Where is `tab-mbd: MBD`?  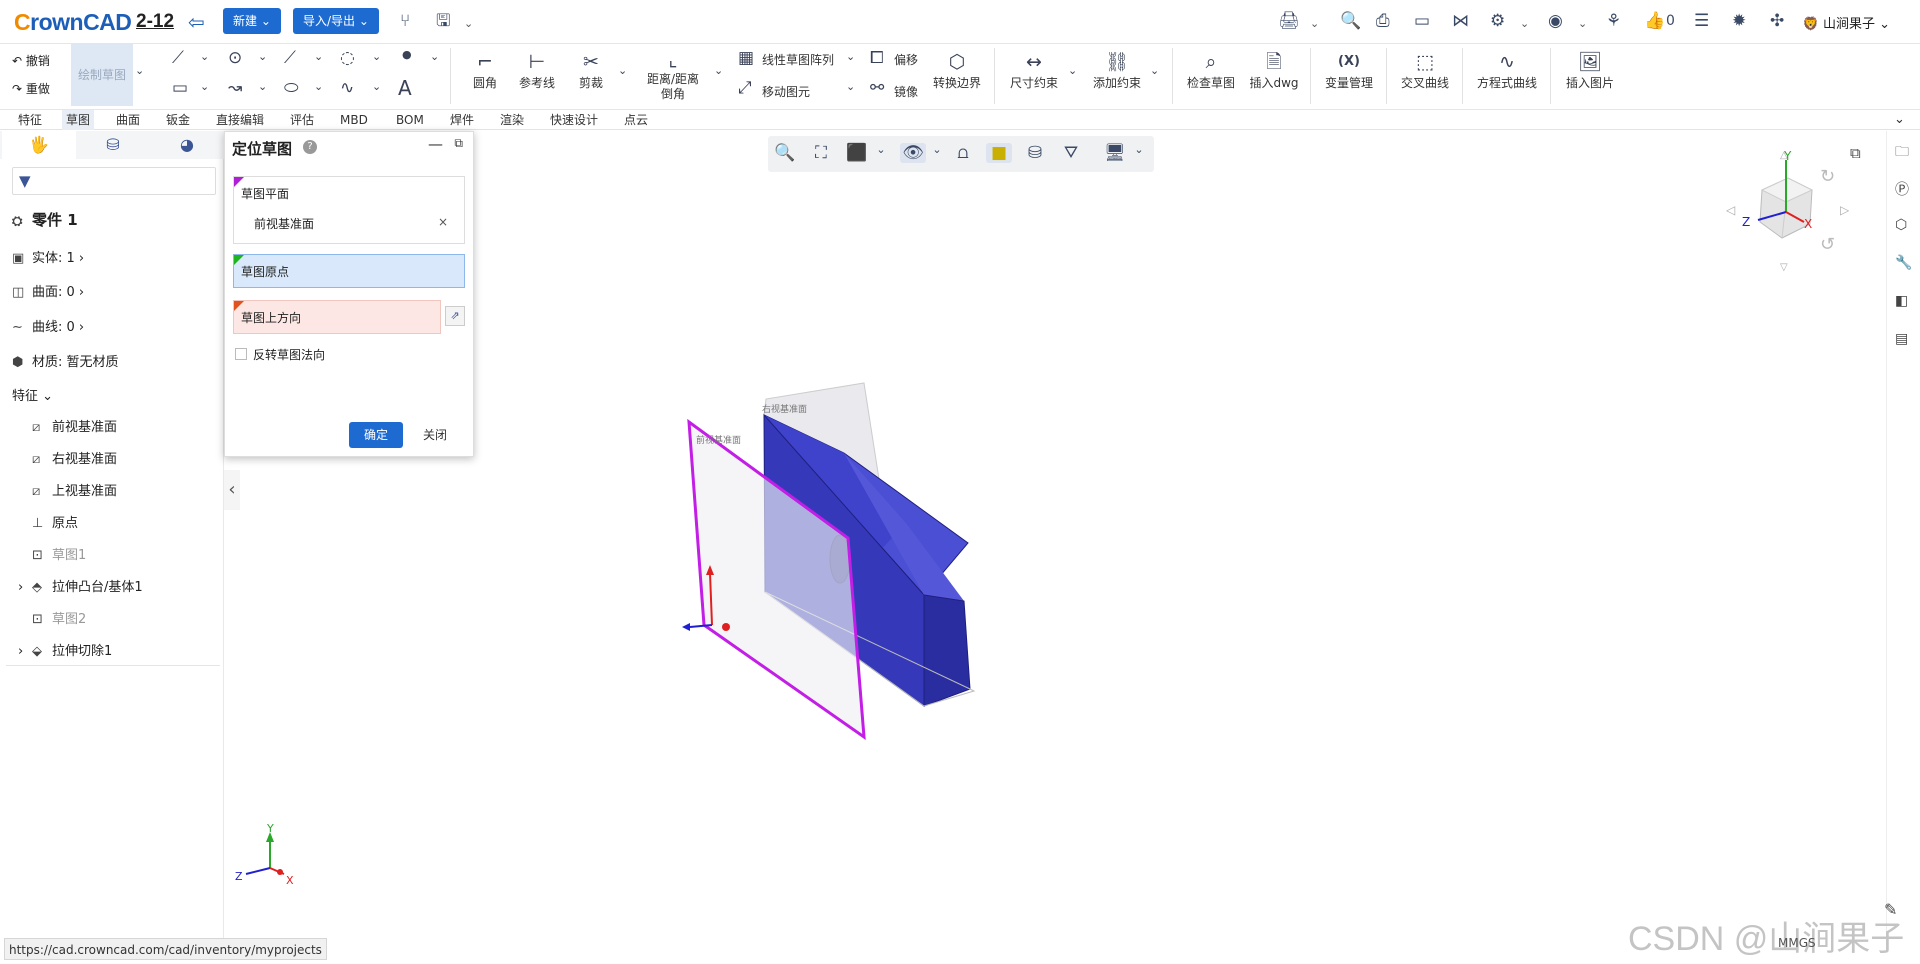
tab-mbd: MBD is located at coordinates (354, 120).